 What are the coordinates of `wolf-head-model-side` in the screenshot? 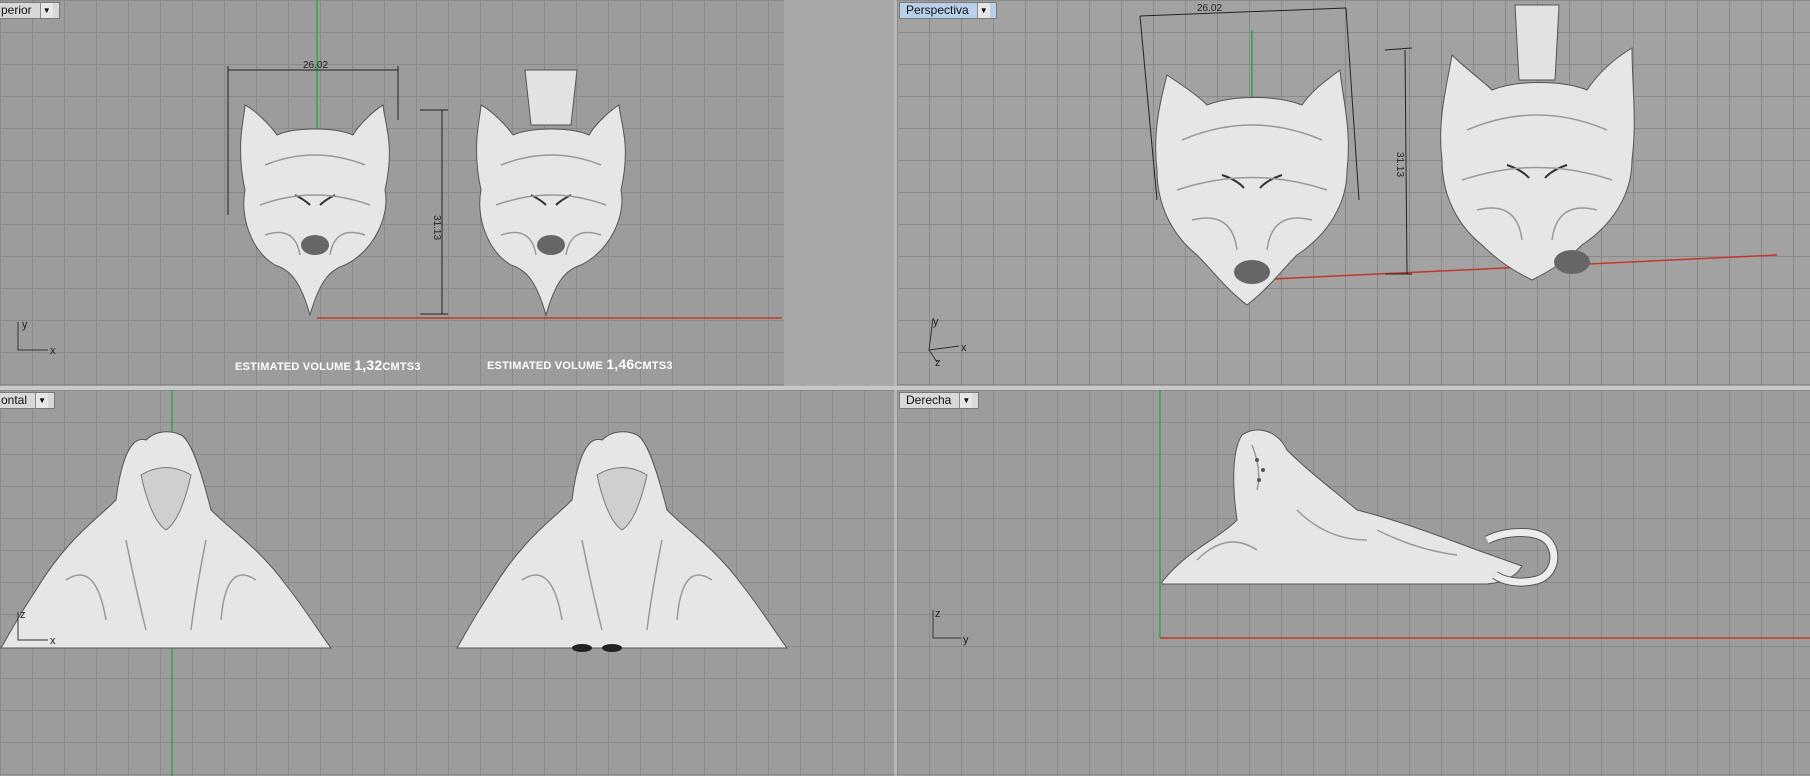 It's located at (1360, 508).